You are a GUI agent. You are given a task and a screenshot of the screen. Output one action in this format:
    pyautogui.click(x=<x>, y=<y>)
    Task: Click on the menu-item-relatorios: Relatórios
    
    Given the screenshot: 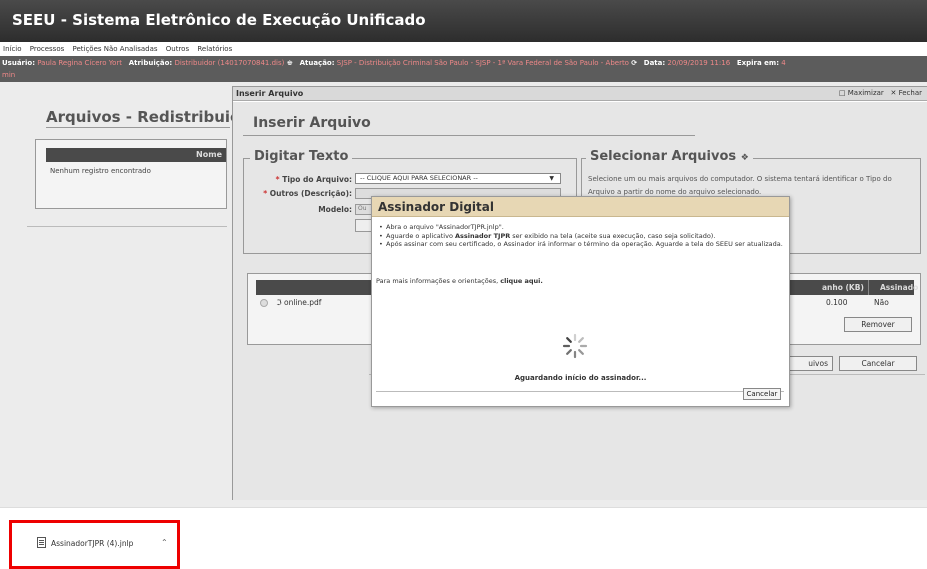 What is the action you would take?
    pyautogui.click(x=214, y=49)
    